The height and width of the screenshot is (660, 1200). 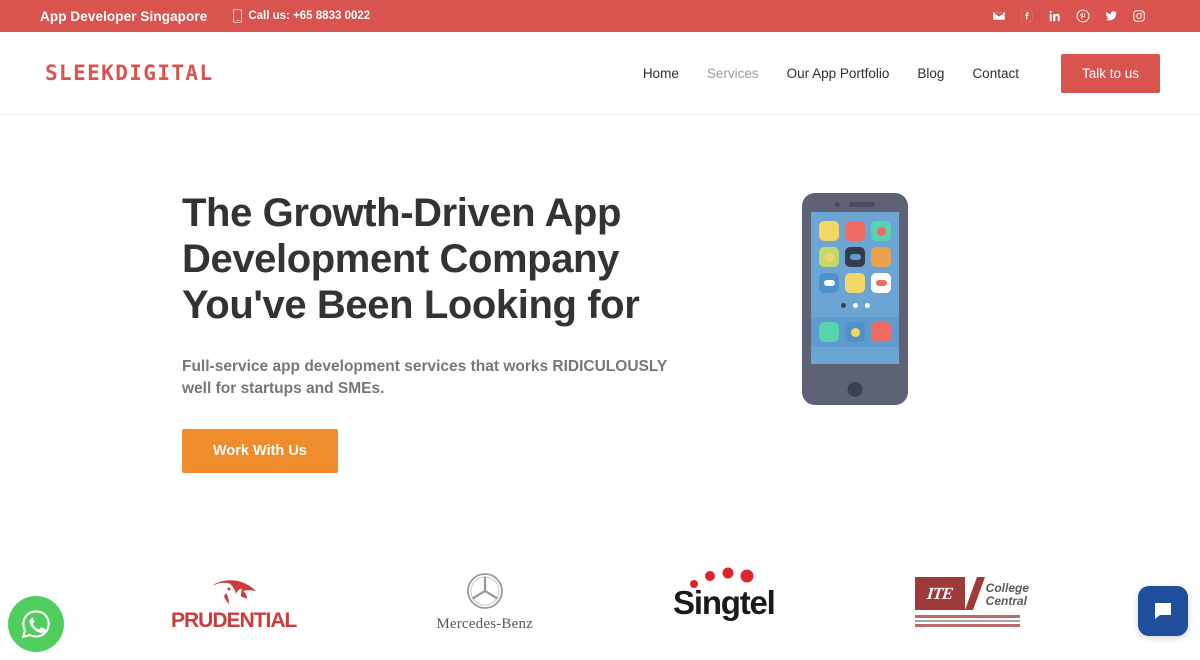 What do you see at coordinates (999, 16) in the screenshot?
I see `email-icon` at bounding box center [999, 16].